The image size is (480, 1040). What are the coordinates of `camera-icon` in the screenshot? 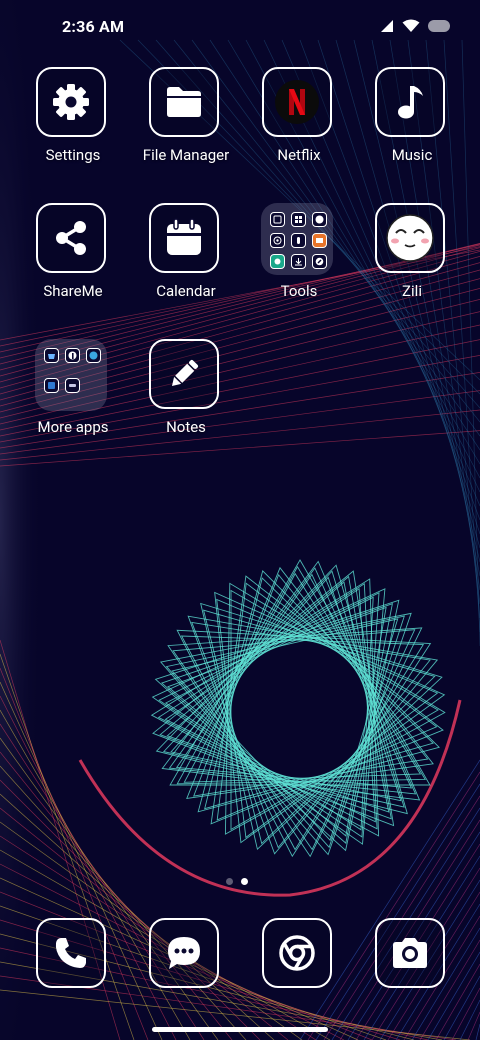 It's located at (410, 953).